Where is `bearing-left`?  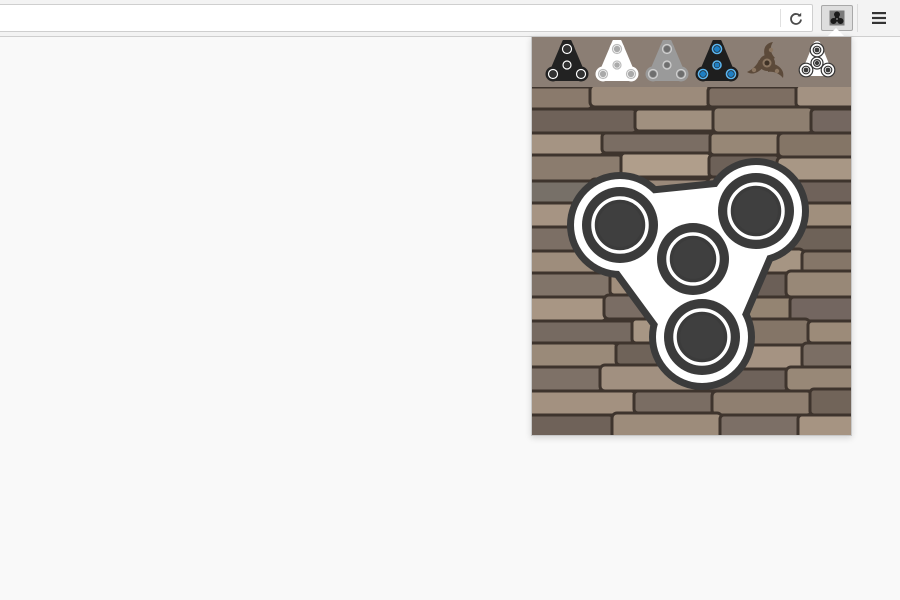
bearing-left is located at coordinates (620, 225).